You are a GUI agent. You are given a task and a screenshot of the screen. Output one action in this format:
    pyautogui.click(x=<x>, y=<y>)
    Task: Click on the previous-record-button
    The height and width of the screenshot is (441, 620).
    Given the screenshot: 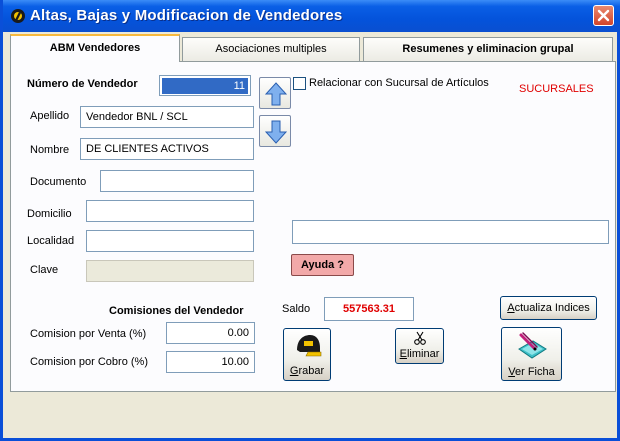 What is the action you would take?
    pyautogui.click(x=275, y=93)
    